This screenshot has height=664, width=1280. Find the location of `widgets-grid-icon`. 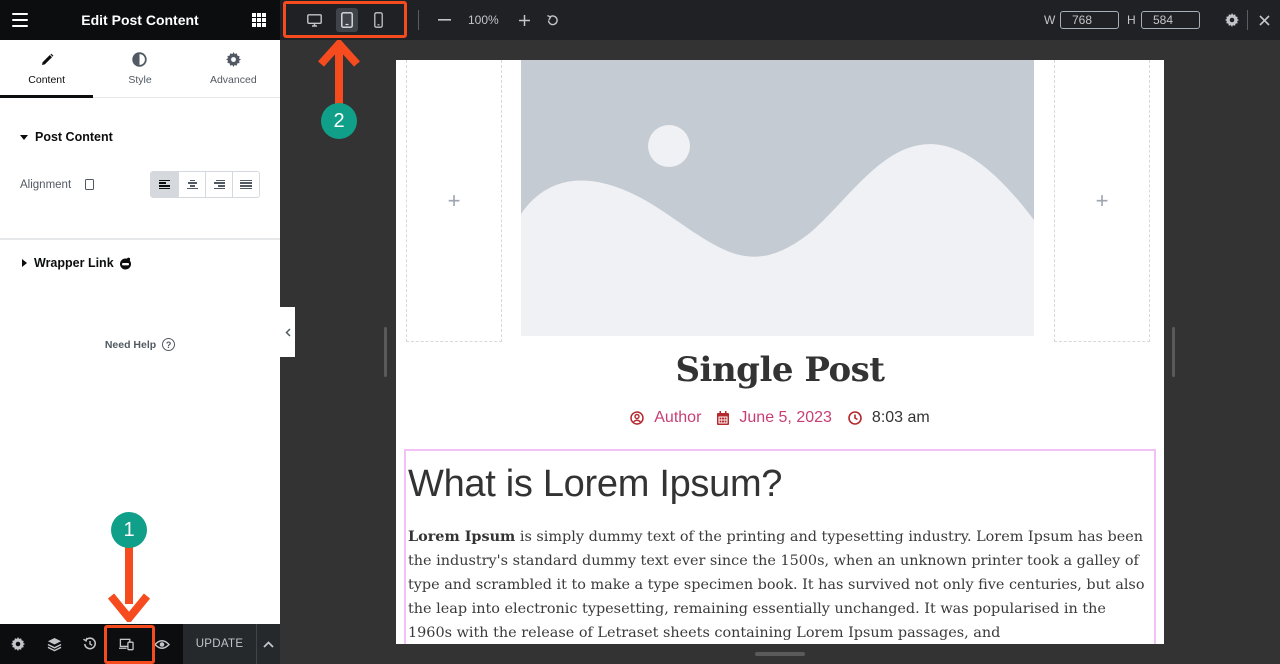

widgets-grid-icon is located at coordinates (259, 20).